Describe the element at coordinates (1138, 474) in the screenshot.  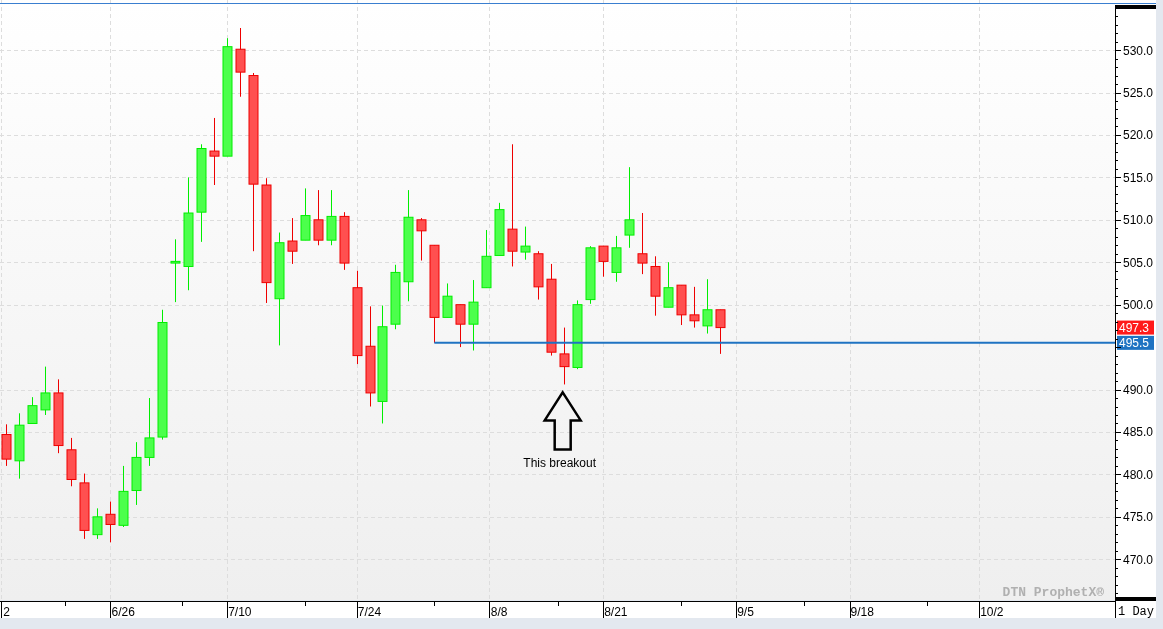
I see `price-axis-label: 480.0` at that location.